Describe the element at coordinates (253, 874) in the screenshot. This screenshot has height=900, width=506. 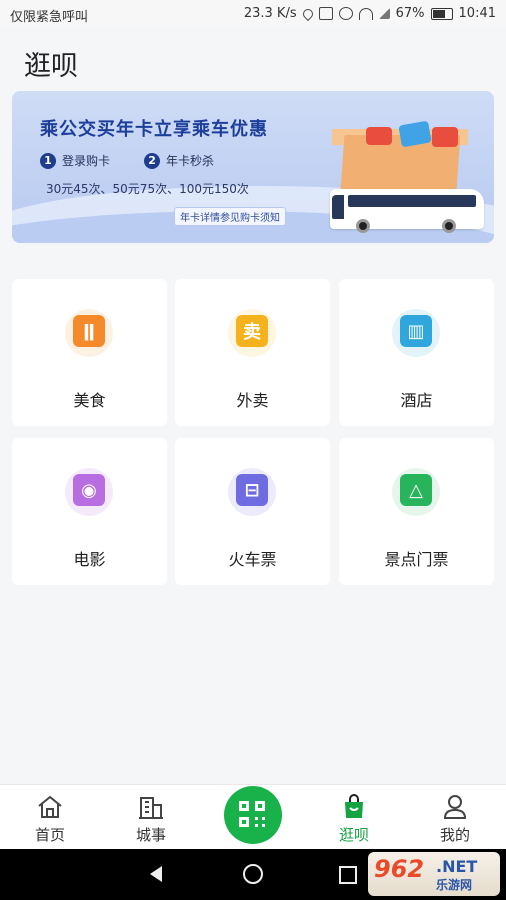
I see `home-button-icon` at that location.